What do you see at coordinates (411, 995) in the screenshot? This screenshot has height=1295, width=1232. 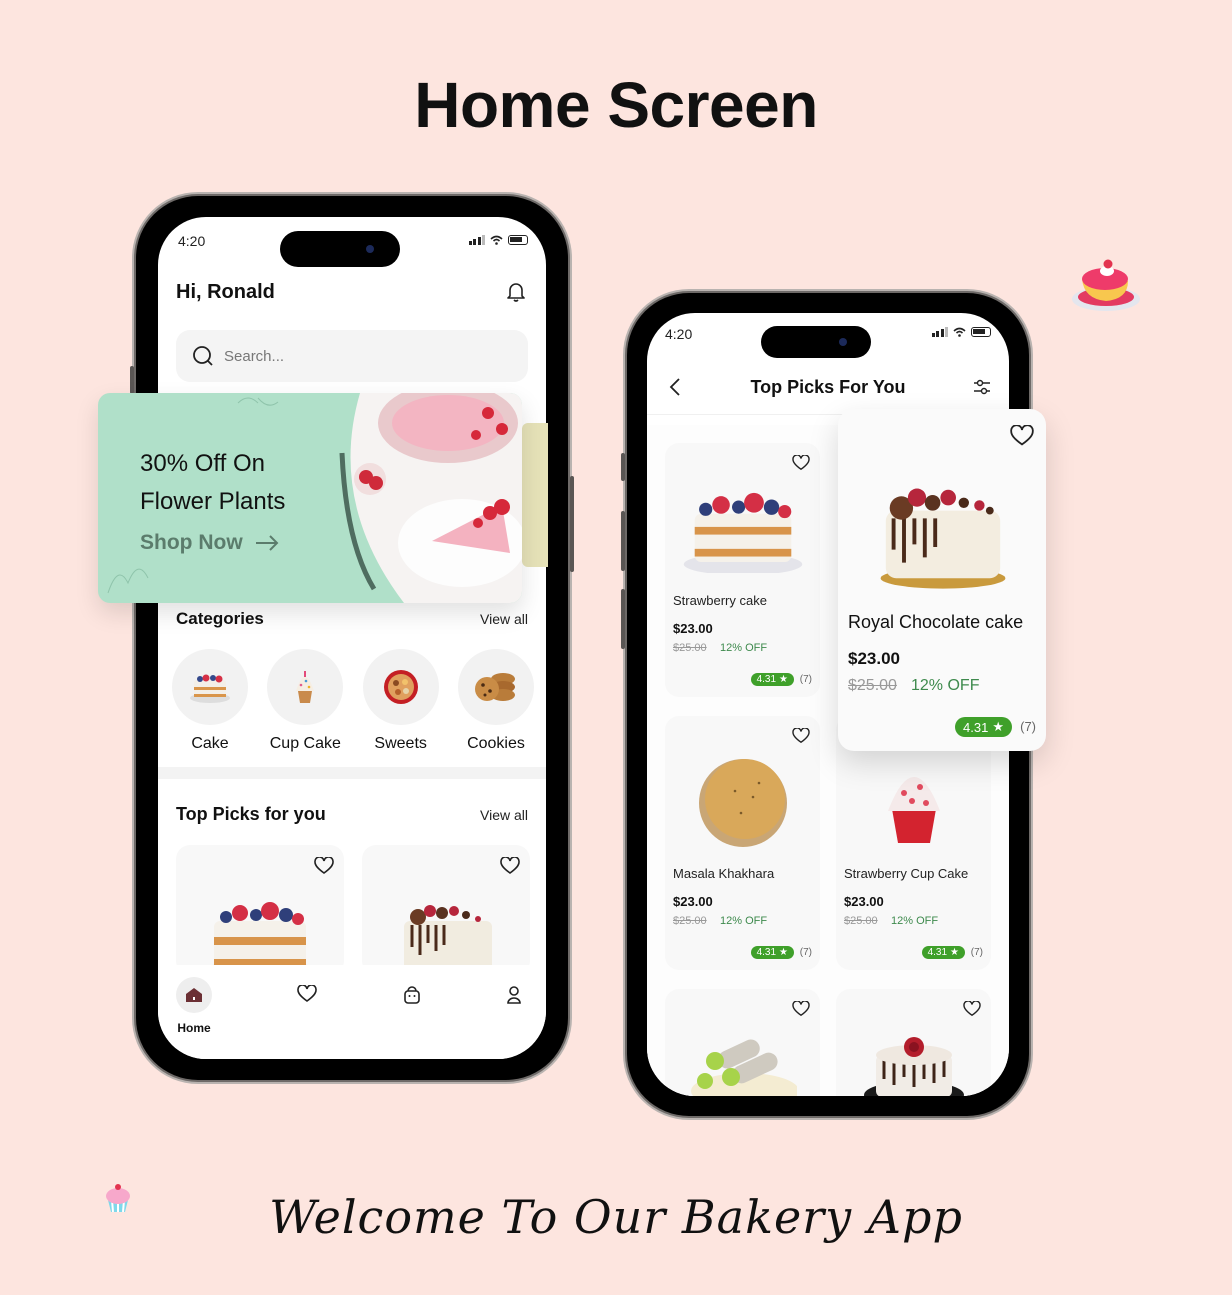 I see `shopping-bag-icon` at bounding box center [411, 995].